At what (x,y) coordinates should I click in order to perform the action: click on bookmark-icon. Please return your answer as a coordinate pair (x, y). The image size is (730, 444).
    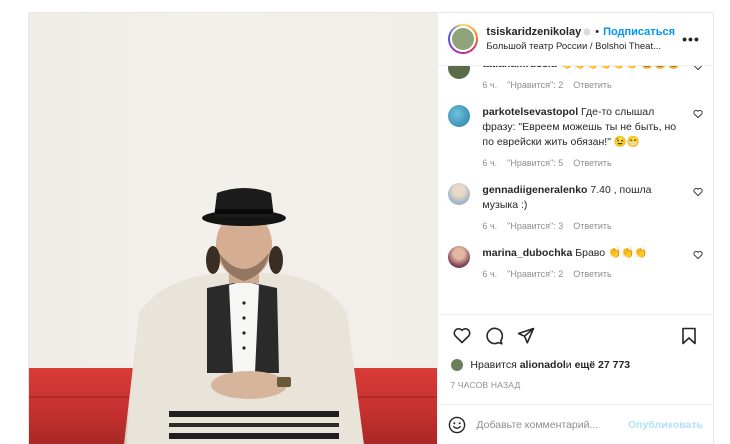
    Looking at the image, I should click on (689, 335).